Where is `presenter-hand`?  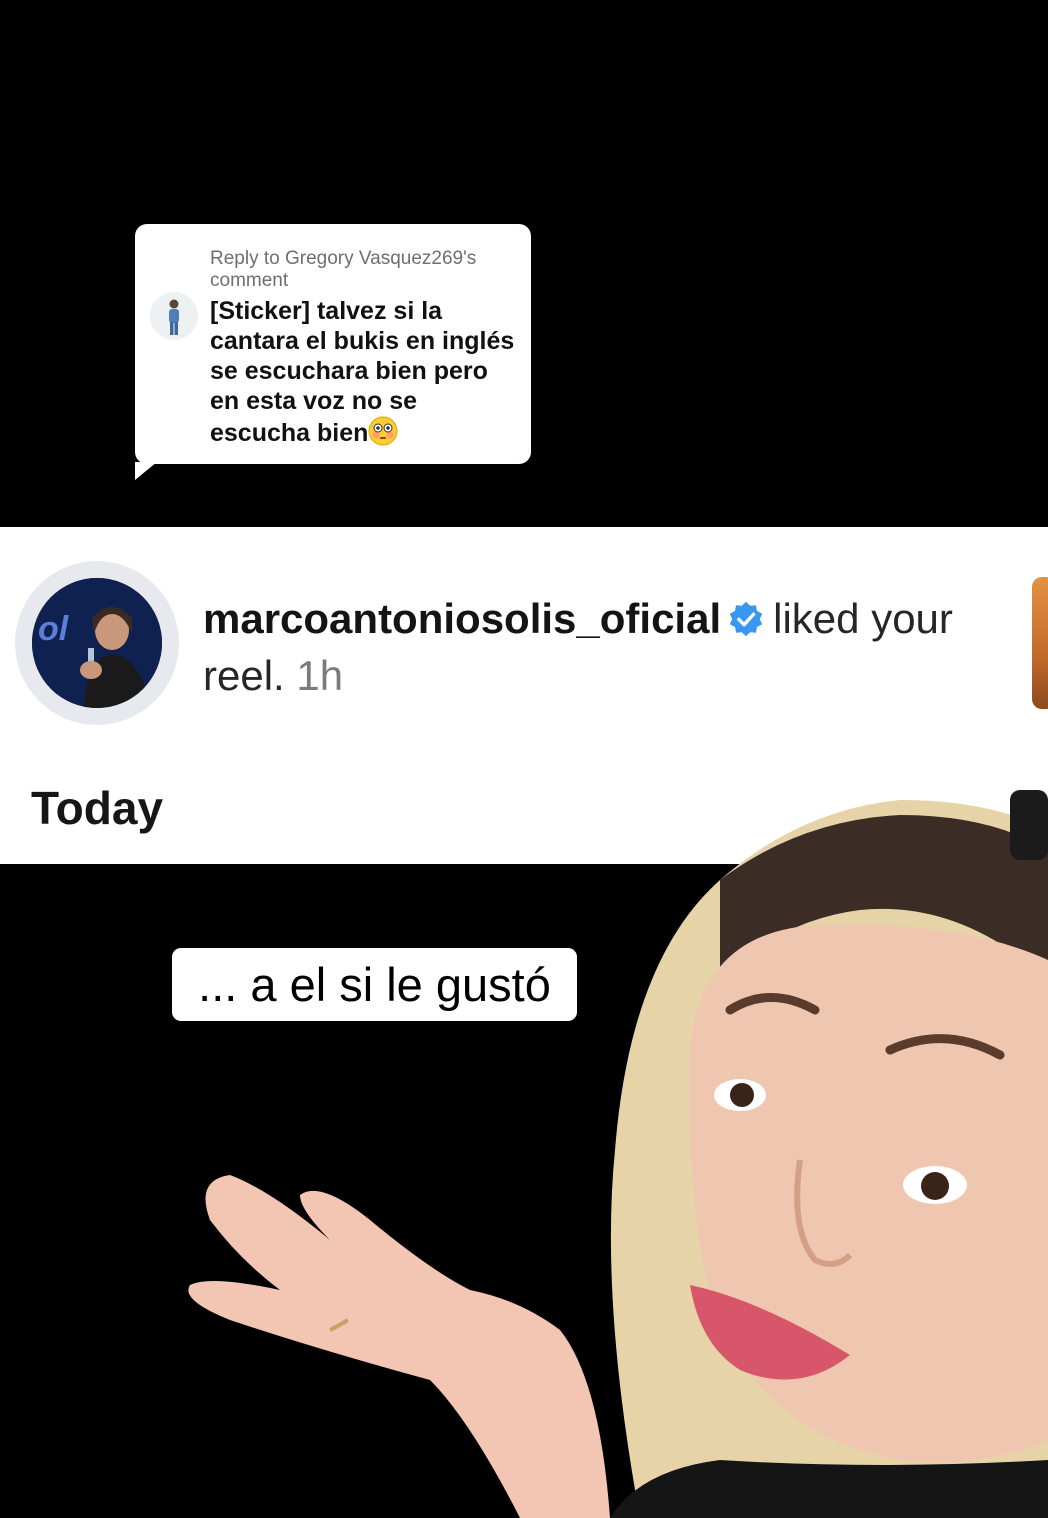 presenter-hand is located at coordinates (399, 1346).